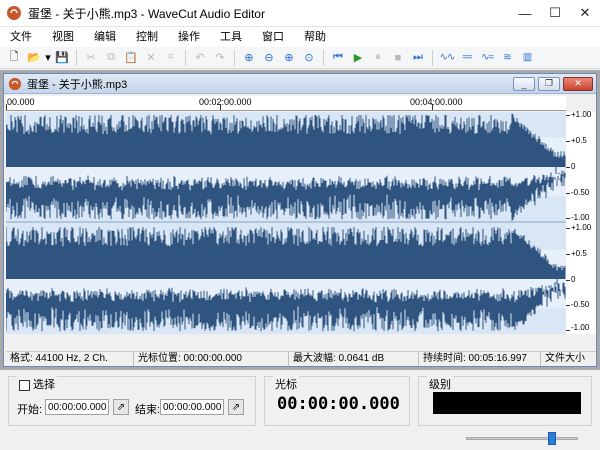 The image size is (600, 450). What do you see at coordinates (105, 37) in the screenshot?
I see `menu-edit: 编辑` at bounding box center [105, 37].